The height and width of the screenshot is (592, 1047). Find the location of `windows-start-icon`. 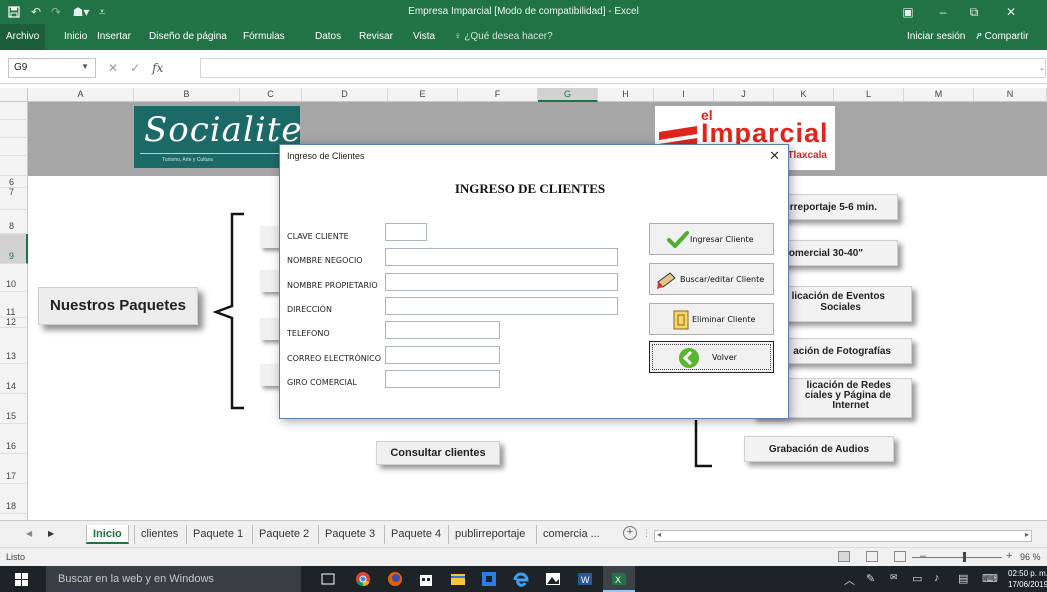

windows-start-icon is located at coordinates (21, 579).